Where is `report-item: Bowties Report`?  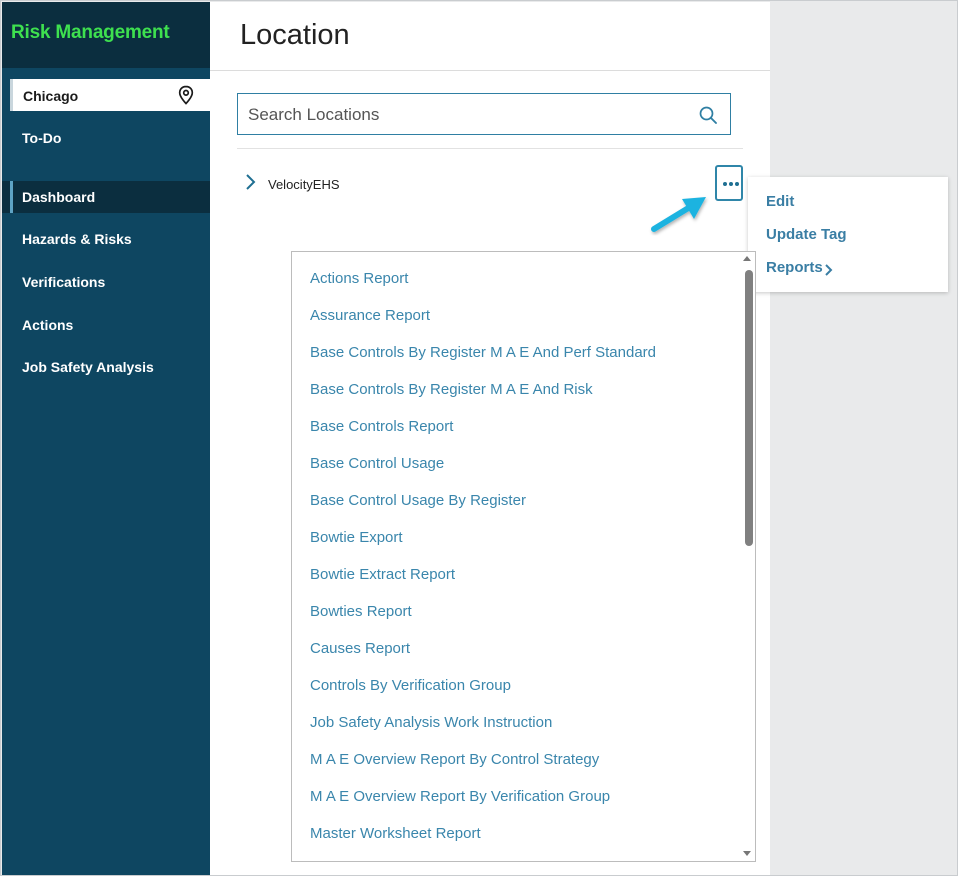
report-item: Bowties Report is located at coordinates (361, 611).